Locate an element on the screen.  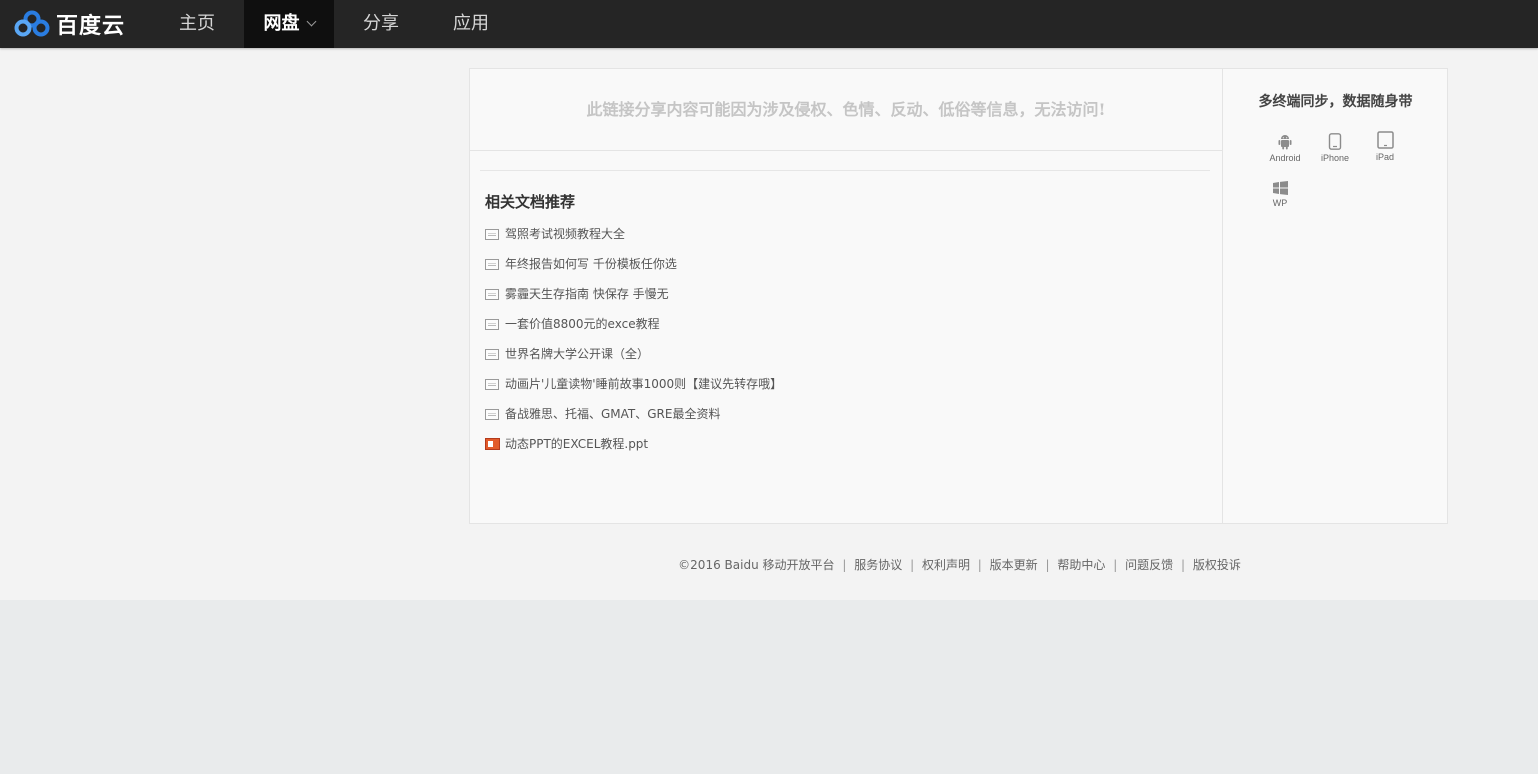
chevron-down-icon is located at coordinates (311, 21).